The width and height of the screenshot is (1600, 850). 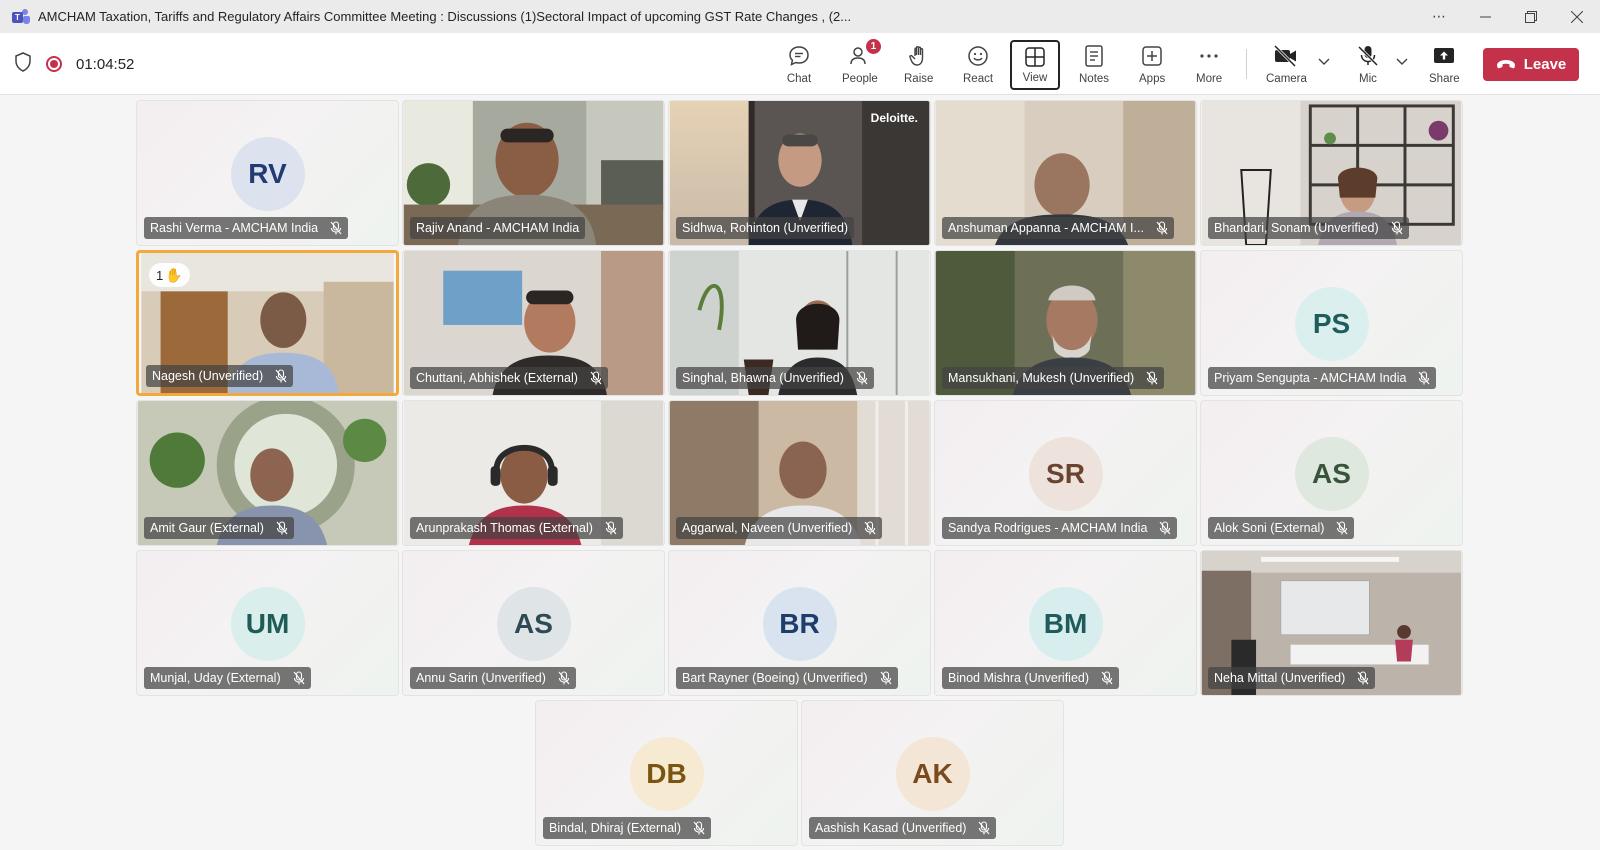 I want to click on avatar: SR, so click(x=1065, y=474).